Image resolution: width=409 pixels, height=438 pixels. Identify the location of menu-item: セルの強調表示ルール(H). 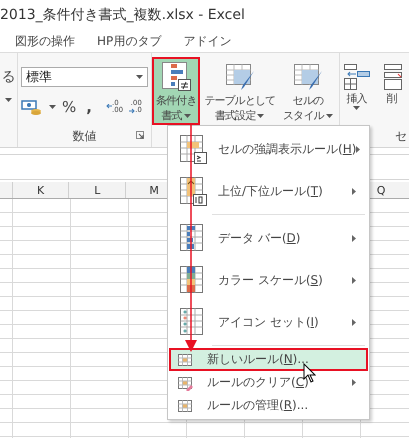
(268, 149).